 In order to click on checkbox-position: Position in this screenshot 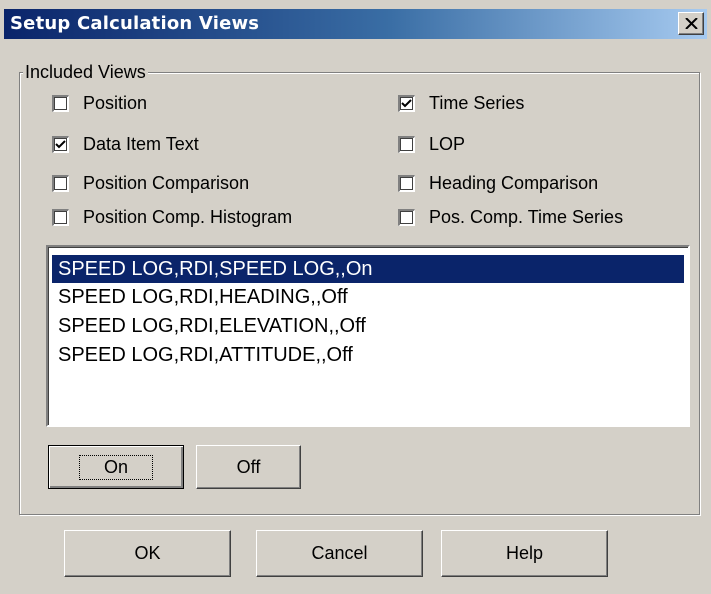, I will do `click(99, 103)`.